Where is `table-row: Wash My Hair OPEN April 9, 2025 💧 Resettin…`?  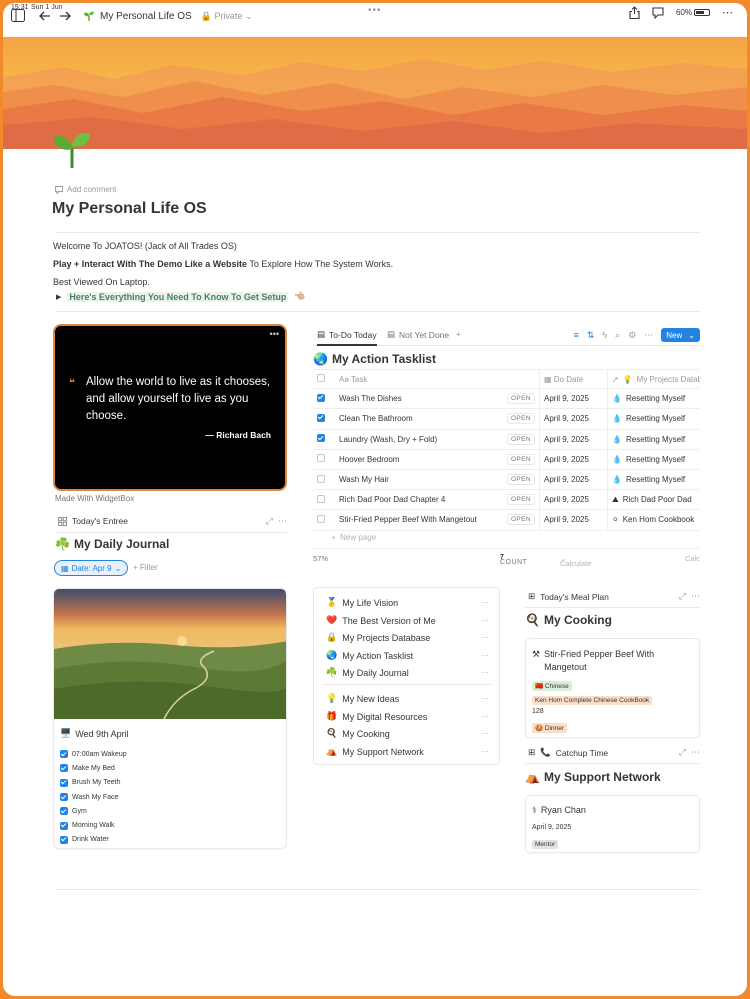 table-row: Wash My Hair OPEN April 9, 2025 💧 Resettin… is located at coordinates (506, 480).